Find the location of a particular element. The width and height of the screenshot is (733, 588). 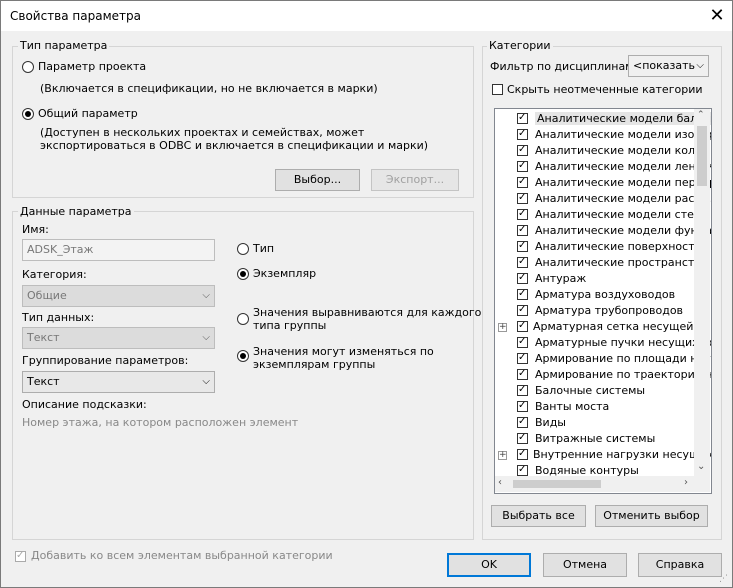

instance-label: Экземпляр is located at coordinates (284, 273).